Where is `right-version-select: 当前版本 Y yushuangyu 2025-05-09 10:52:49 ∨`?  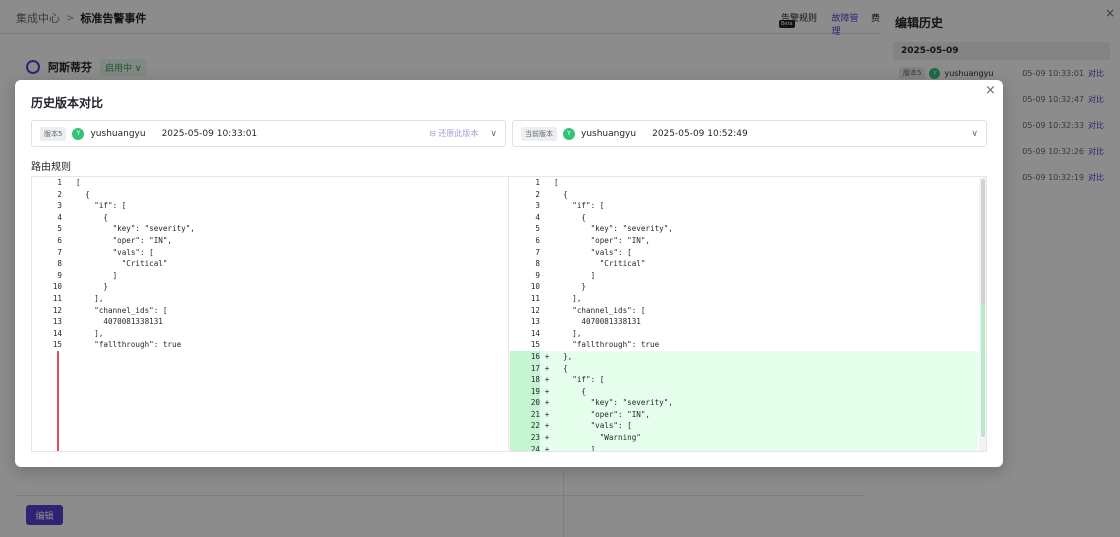 right-version-select: 当前版本 Y yushuangyu 2025-05-09 10:52:49 ∨ is located at coordinates (749, 133).